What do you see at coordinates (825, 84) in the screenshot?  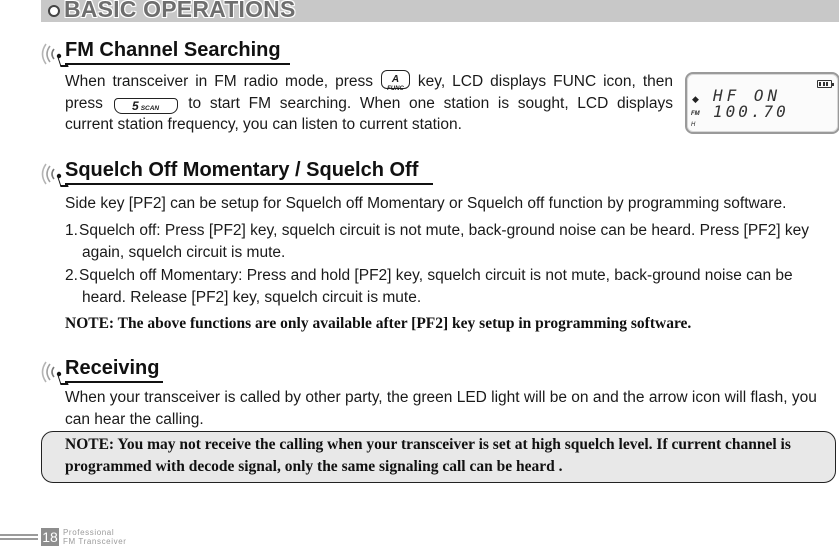 I see `battery-icon` at bounding box center [825, 84].